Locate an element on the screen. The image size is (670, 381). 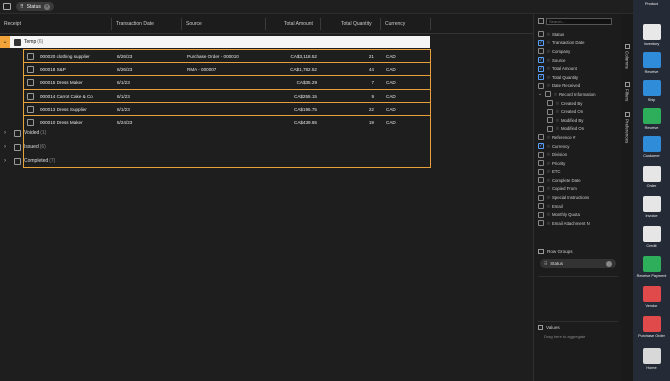
column-toggle-item: ⠿ Created By is located at coordinates (578, 103).